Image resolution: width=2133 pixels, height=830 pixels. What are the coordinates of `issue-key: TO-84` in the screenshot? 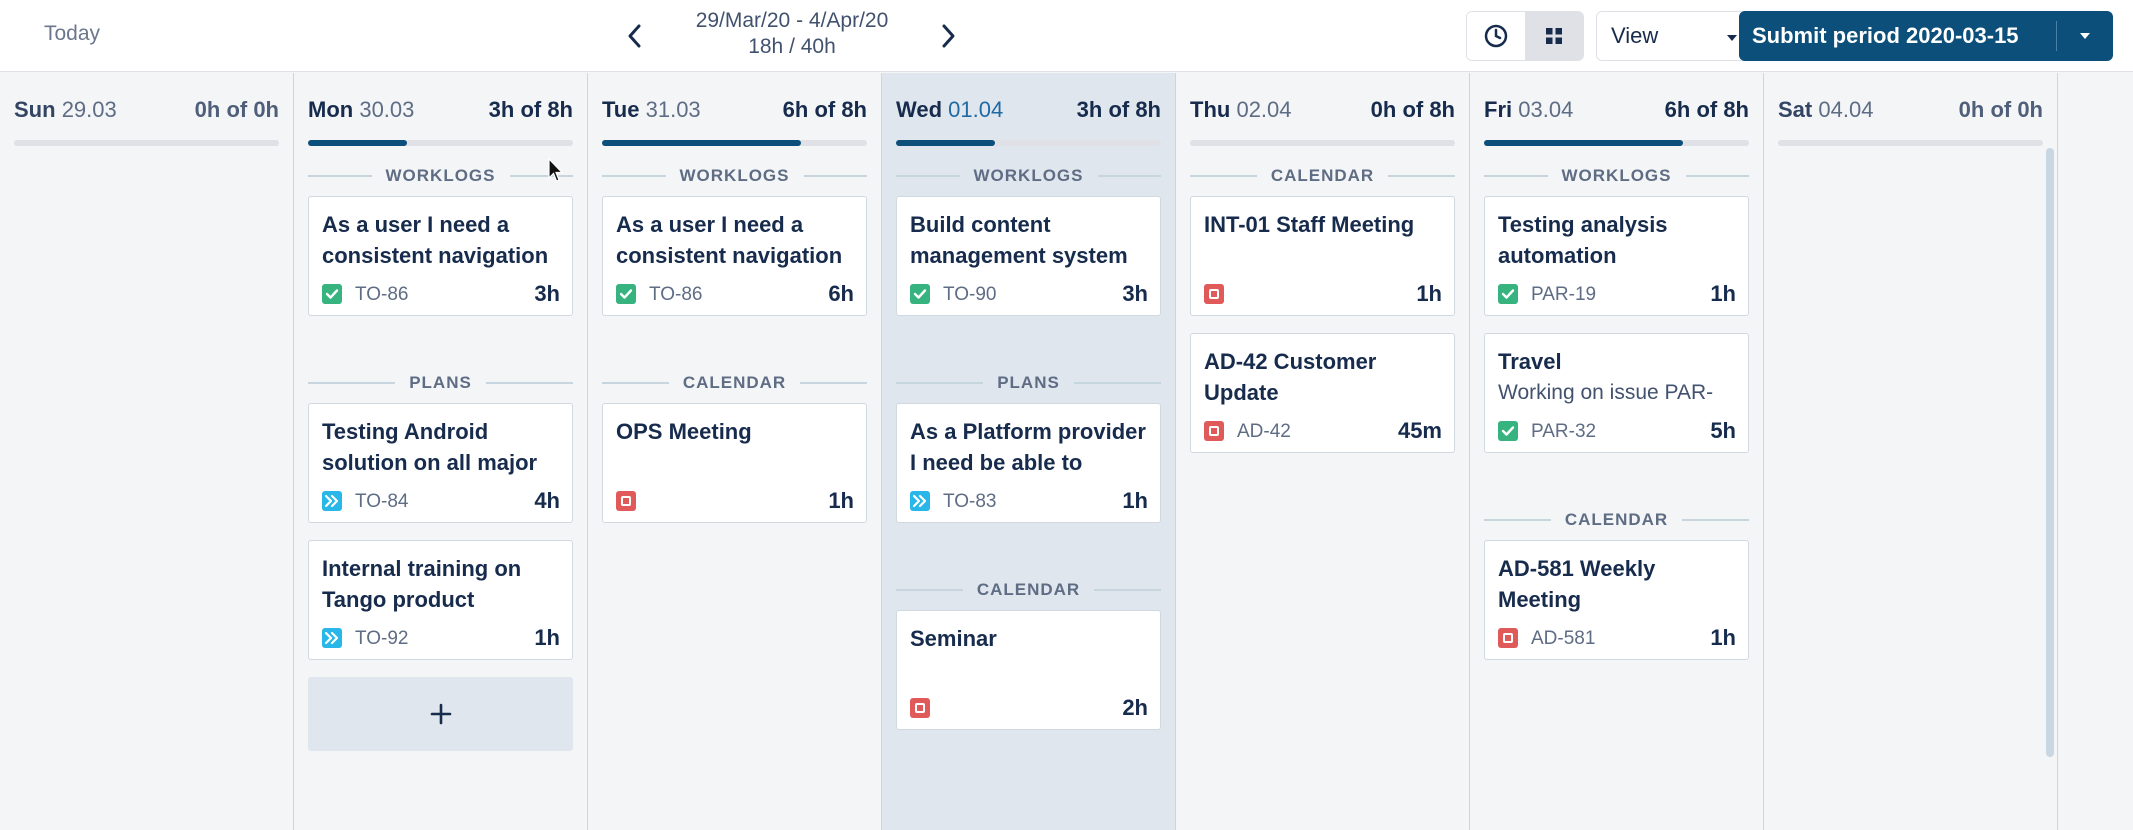 It's located at (382, 502).